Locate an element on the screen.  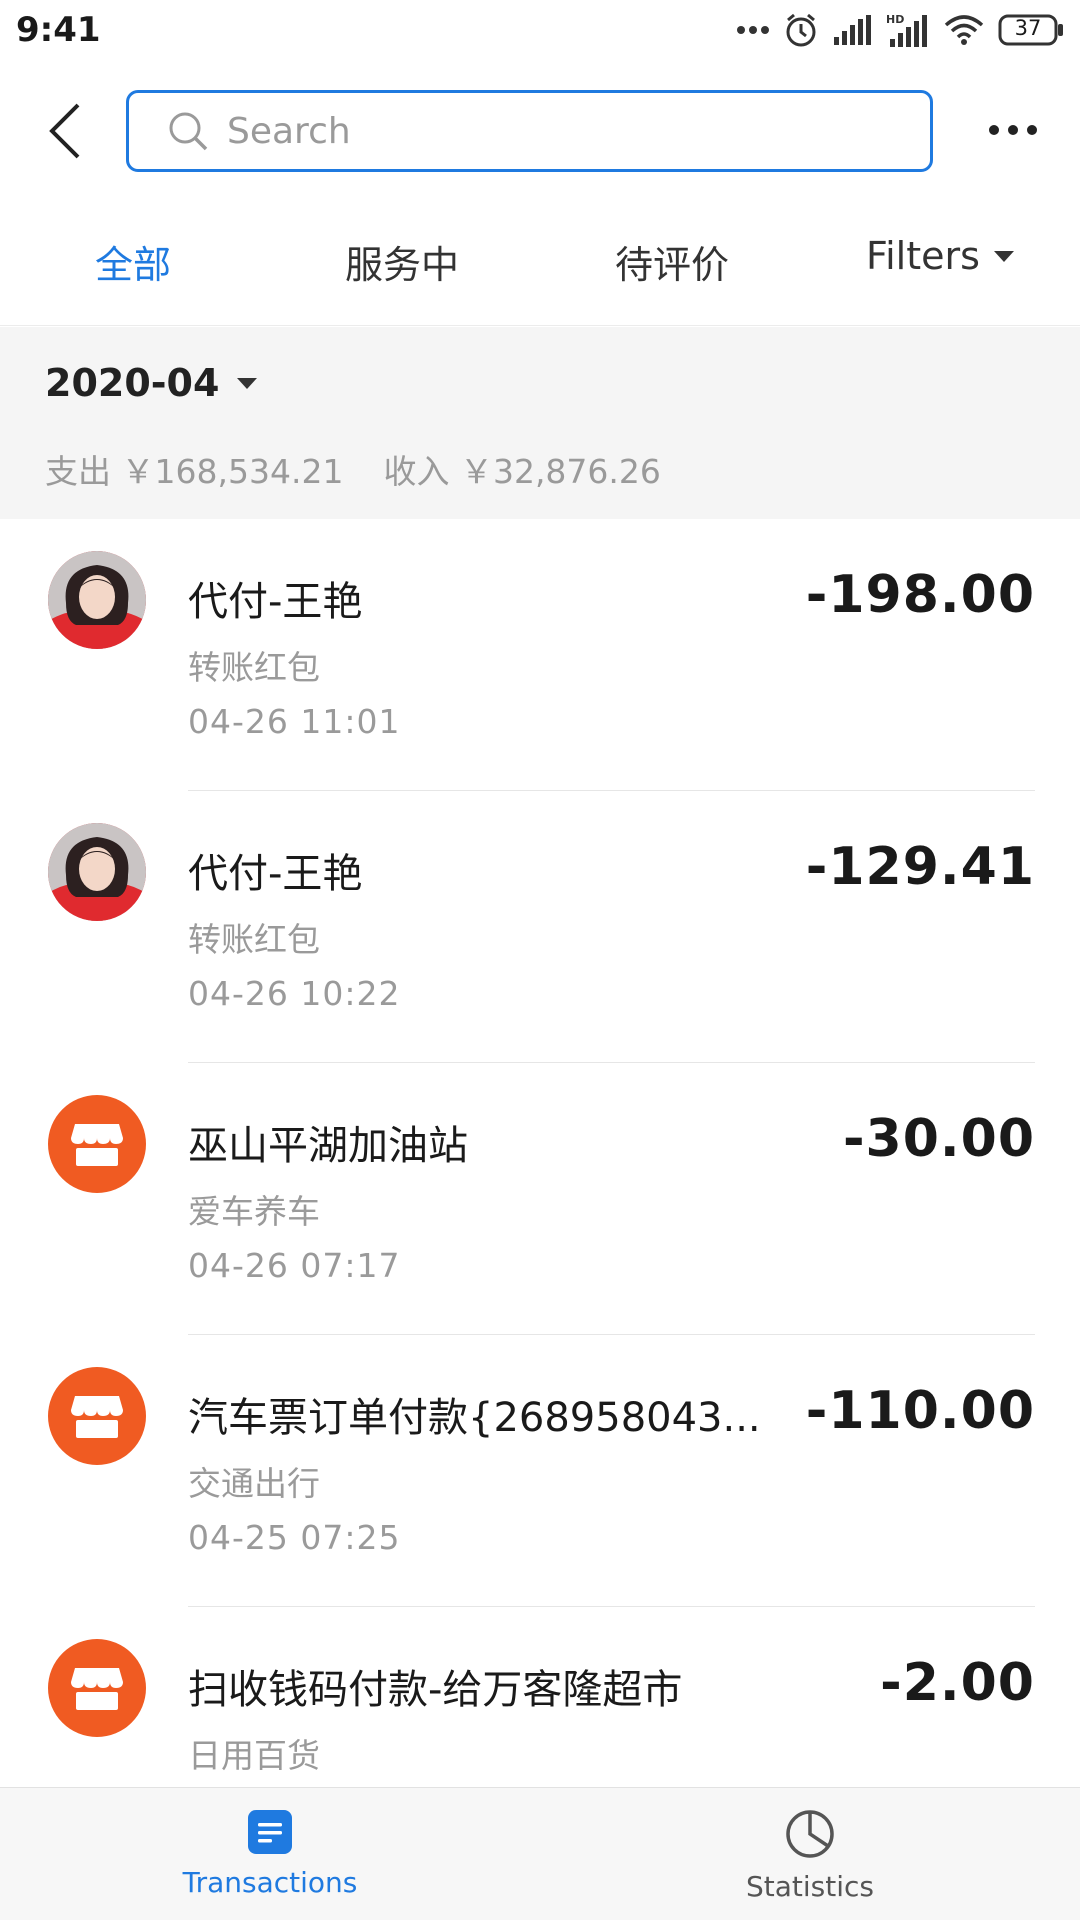
battery-icon: 37 is located at coordinates (1031, 30).